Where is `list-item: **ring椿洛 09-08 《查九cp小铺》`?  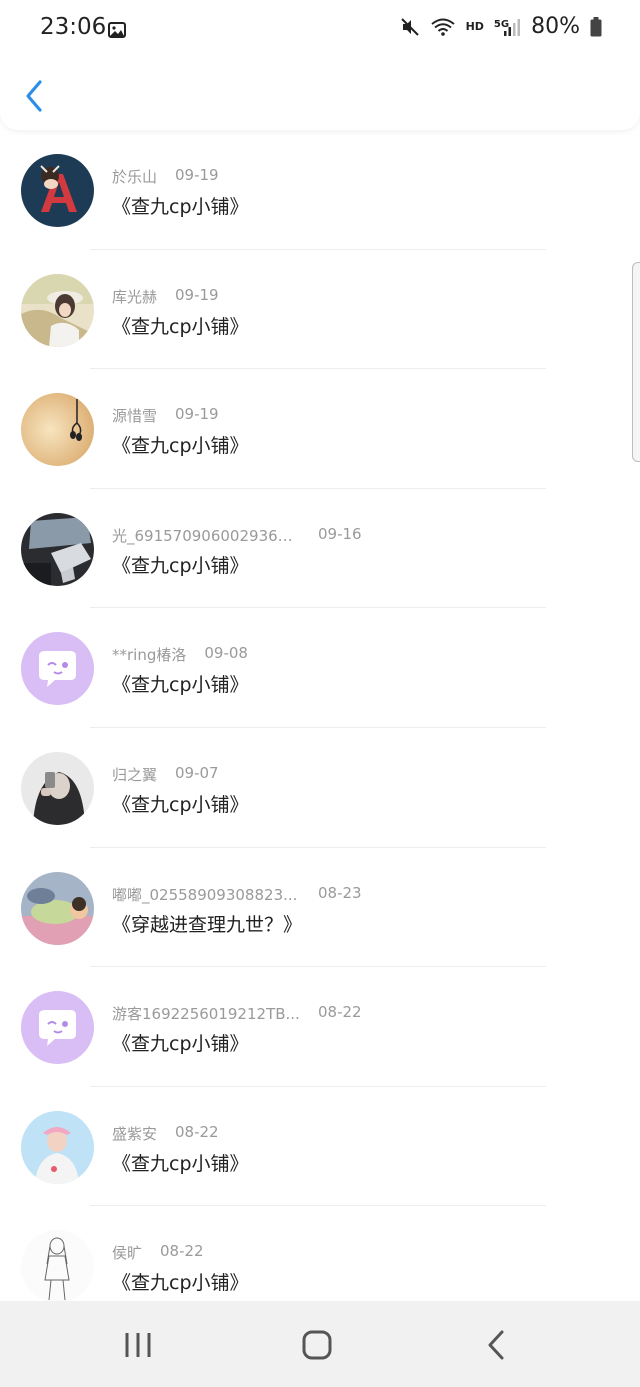
list-item: **ring椿洛 09-08 《查九cp小铺》 is located at coordinates (320, 668).